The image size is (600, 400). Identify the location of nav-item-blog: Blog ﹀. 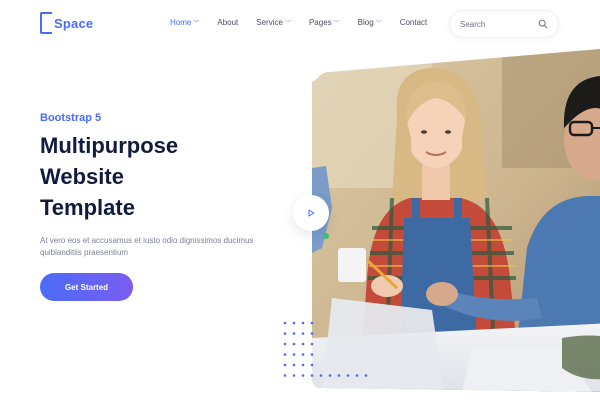
(370, 22).